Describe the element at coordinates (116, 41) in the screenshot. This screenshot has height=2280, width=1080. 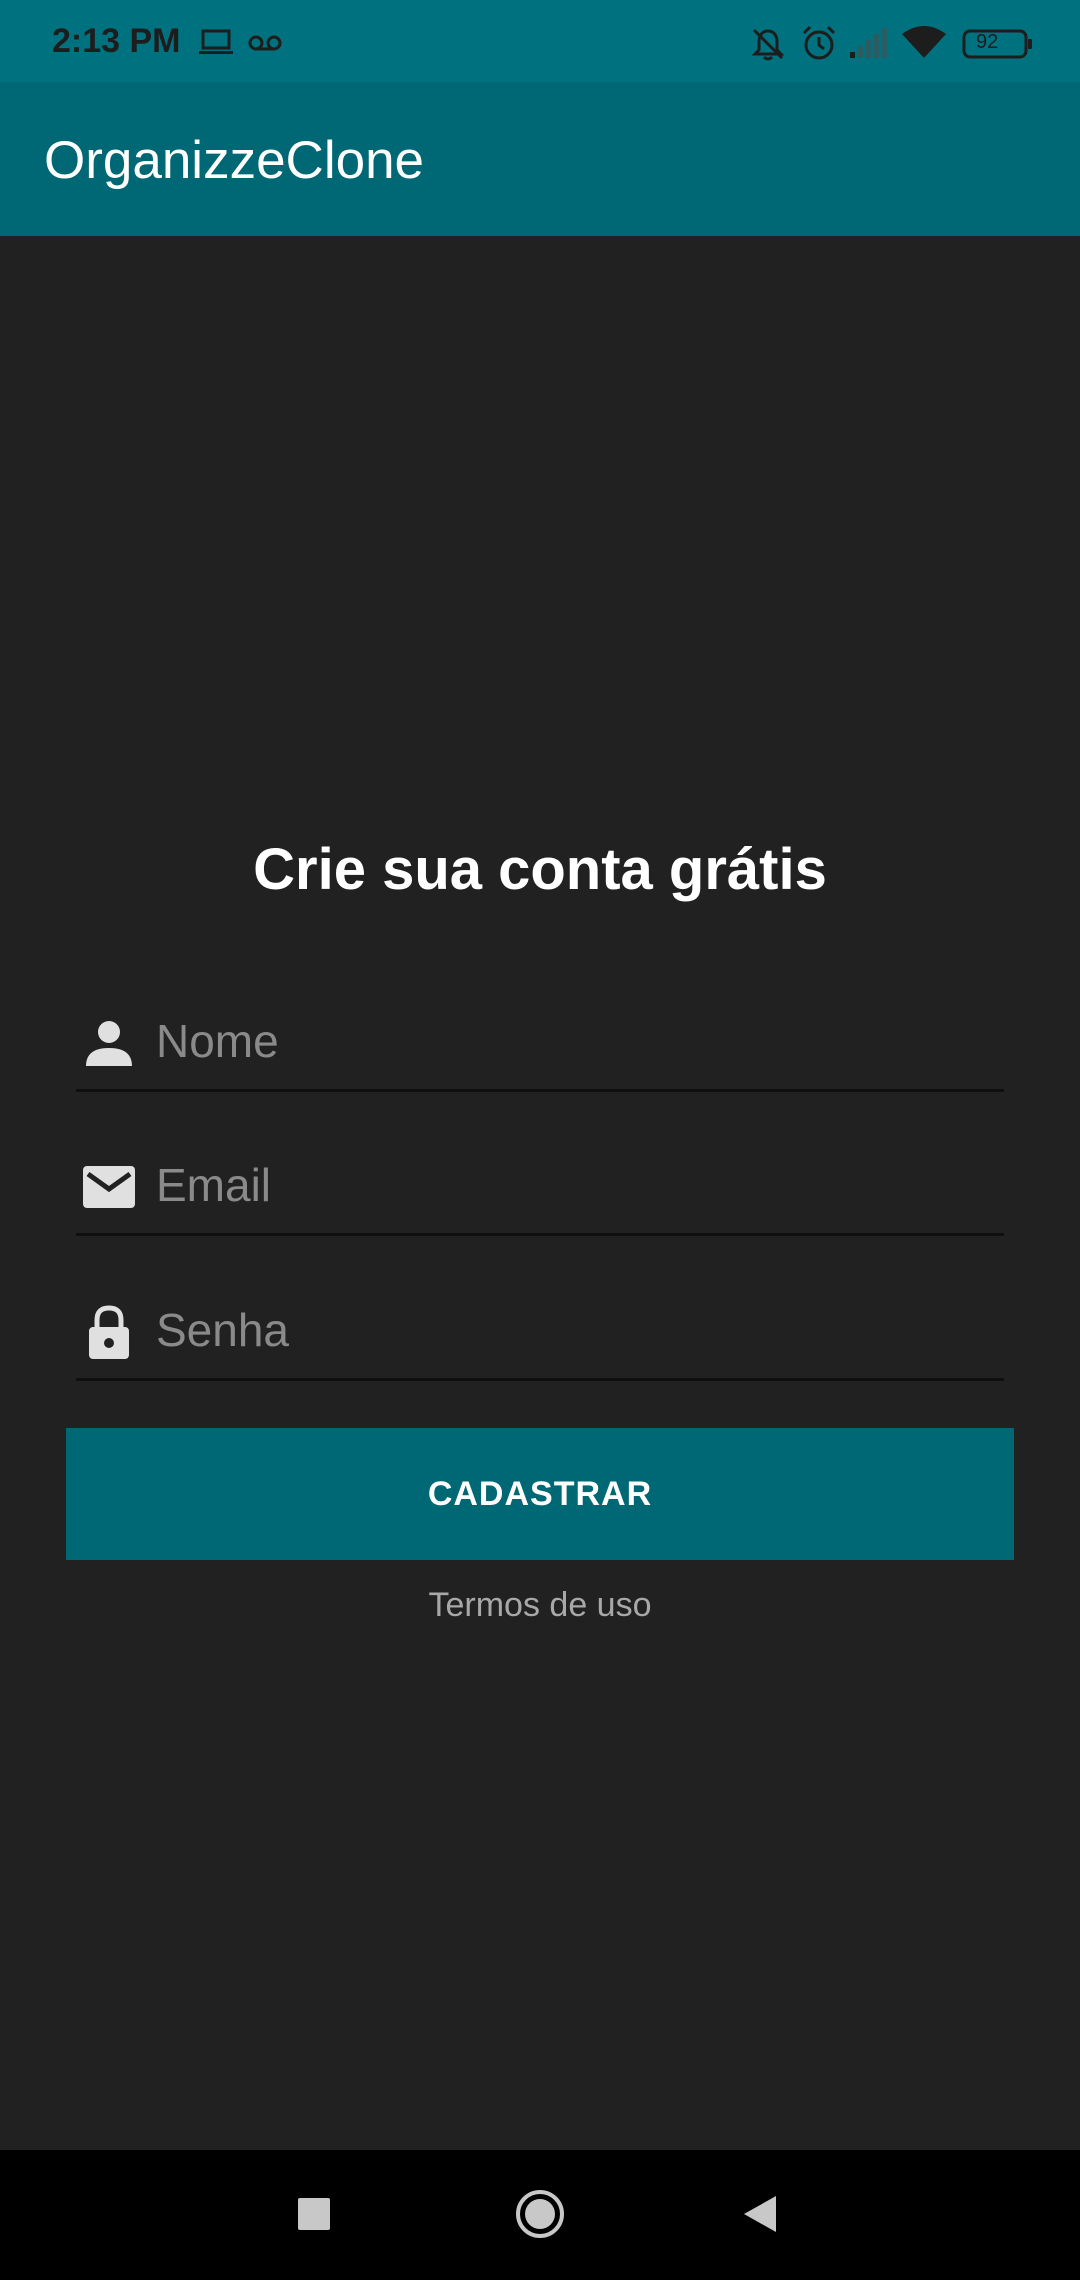
I see `status-time: 2:13 PM` at that location.